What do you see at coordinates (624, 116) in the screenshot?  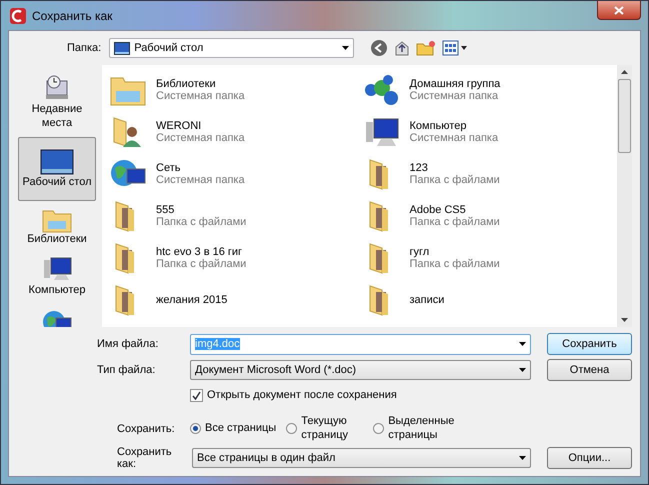 I see `scrollbar-thumb` at bounding box center [624, 116].